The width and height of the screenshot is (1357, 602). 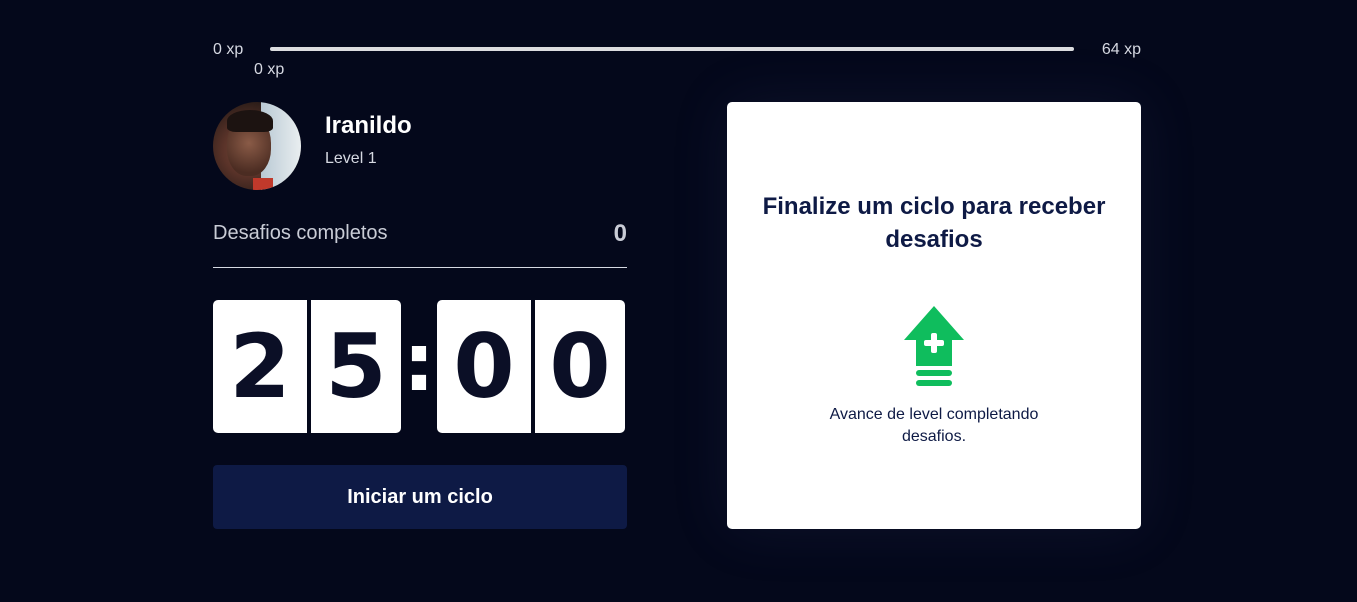 What do you see at coordinates (677, 58) in the screenshot?
I see `experience-bar: 0 xp 0 xp 64 xp` at bounding box center [677, 58].